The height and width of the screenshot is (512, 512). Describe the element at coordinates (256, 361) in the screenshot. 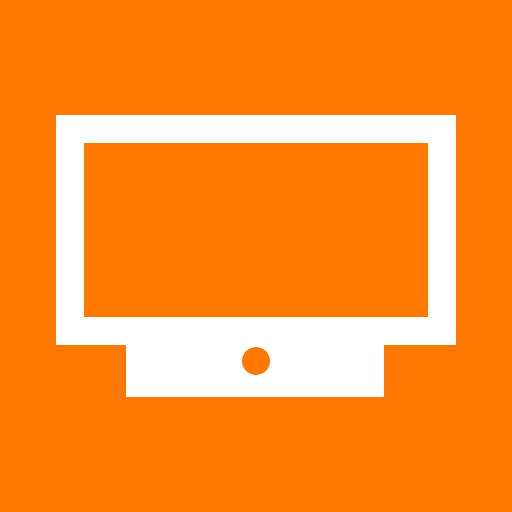

I see `tv-power-dot` at that location.